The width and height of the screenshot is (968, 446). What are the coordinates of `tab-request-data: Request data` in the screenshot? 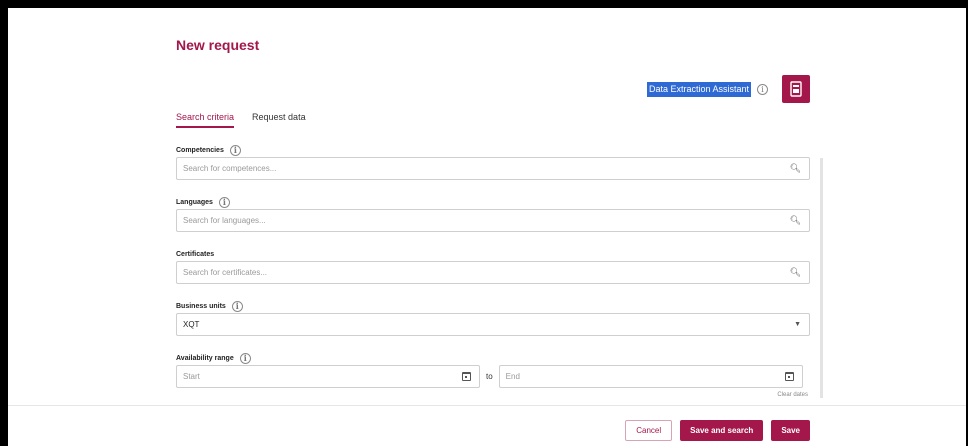 It's located at (279, 120).